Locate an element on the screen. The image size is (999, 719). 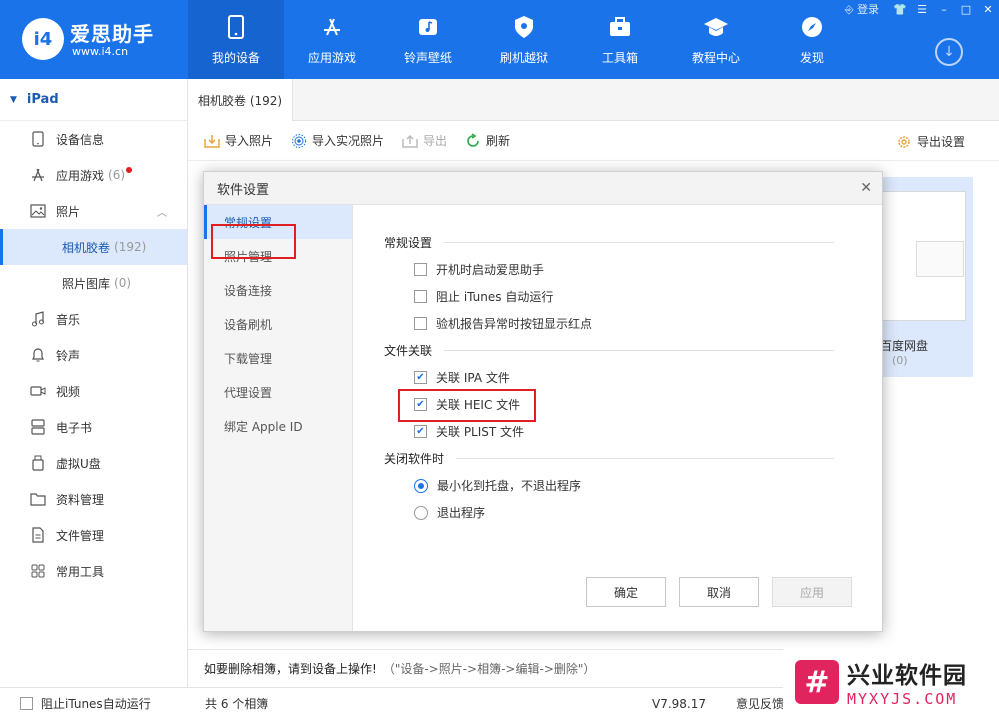
sidebar-item-video: 视频 is located at coordinates (93, 391).